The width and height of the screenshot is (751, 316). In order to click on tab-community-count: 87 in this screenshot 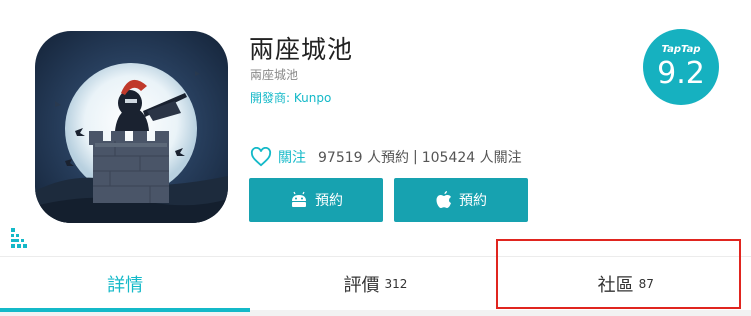, I will do `click(646, 283)`.